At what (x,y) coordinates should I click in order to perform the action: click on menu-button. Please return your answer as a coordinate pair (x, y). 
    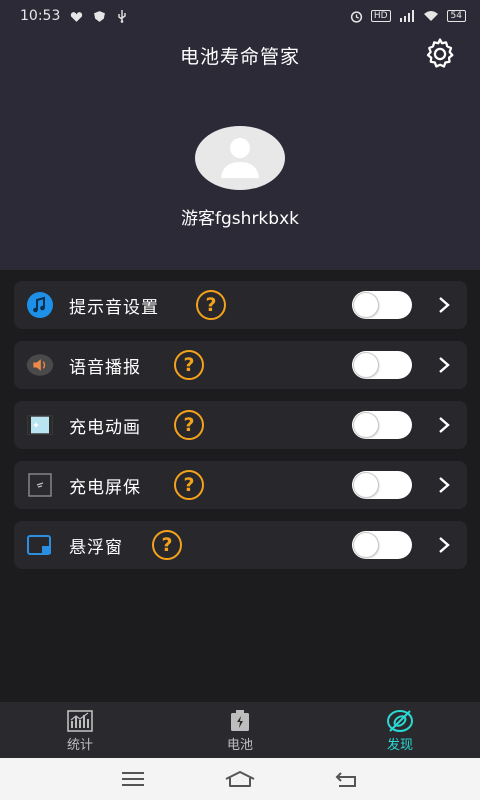
    Looking at the image, I should click on (133, 779).